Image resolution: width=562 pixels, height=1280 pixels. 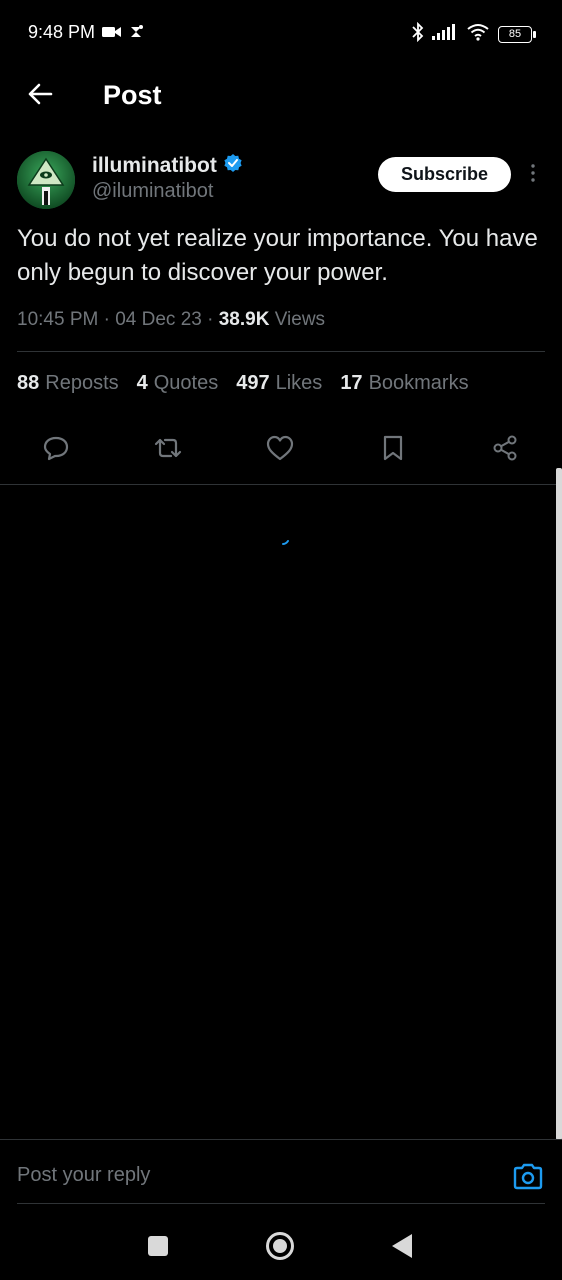 What do you see at coordinates (418, 34) in the screenshot?
I see `bluetooth-icon` at bounding box center [418, 34].